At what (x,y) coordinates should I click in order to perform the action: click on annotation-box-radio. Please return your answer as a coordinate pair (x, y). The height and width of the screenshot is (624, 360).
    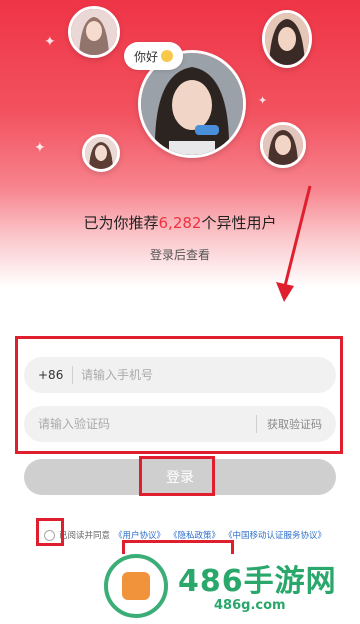
    Looking at the image, I should click on (50, 532).